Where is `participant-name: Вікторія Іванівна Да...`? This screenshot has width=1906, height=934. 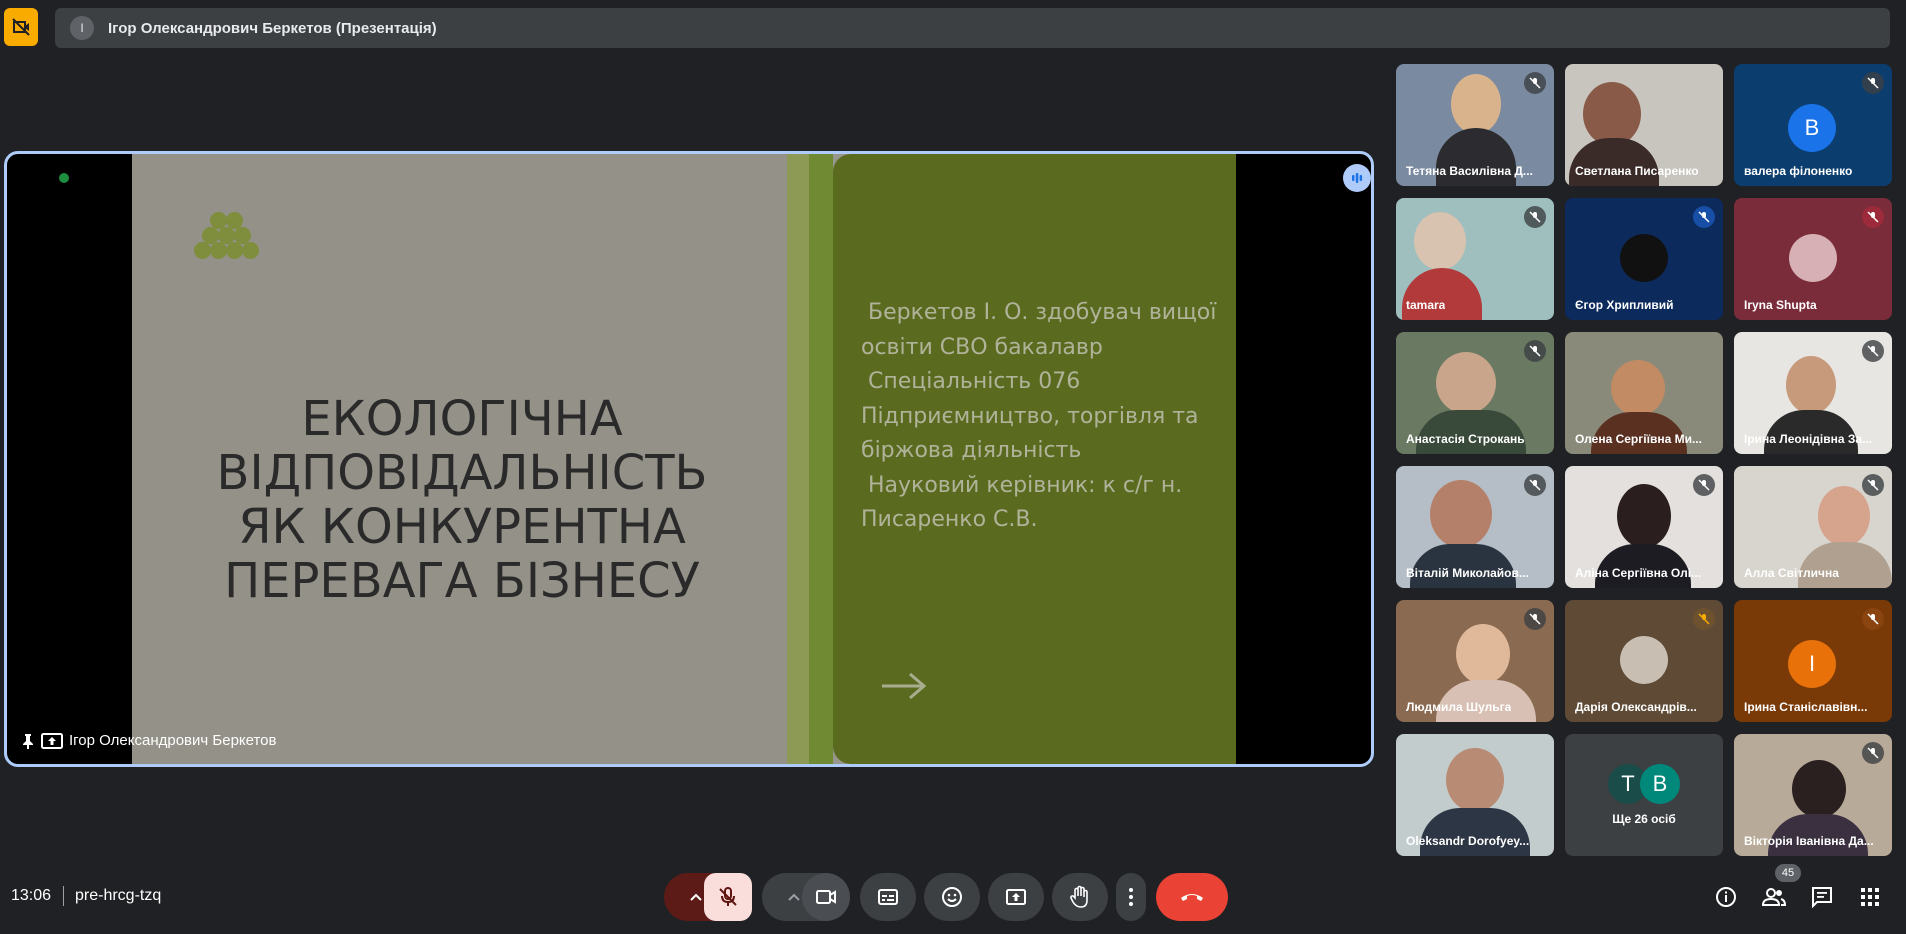
participant-name: Вікторія Іванівна Да... is located at coordinates (1809, 841).